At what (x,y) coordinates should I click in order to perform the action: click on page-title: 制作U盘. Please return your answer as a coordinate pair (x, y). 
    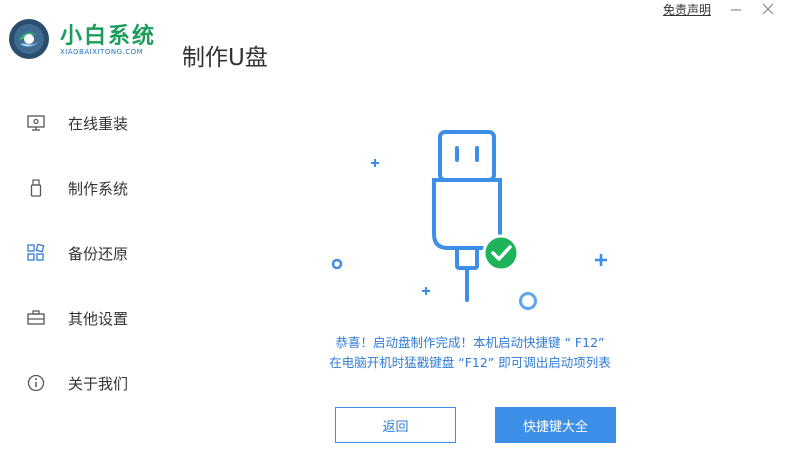
    Looking at the image, I should click on (225, 58).